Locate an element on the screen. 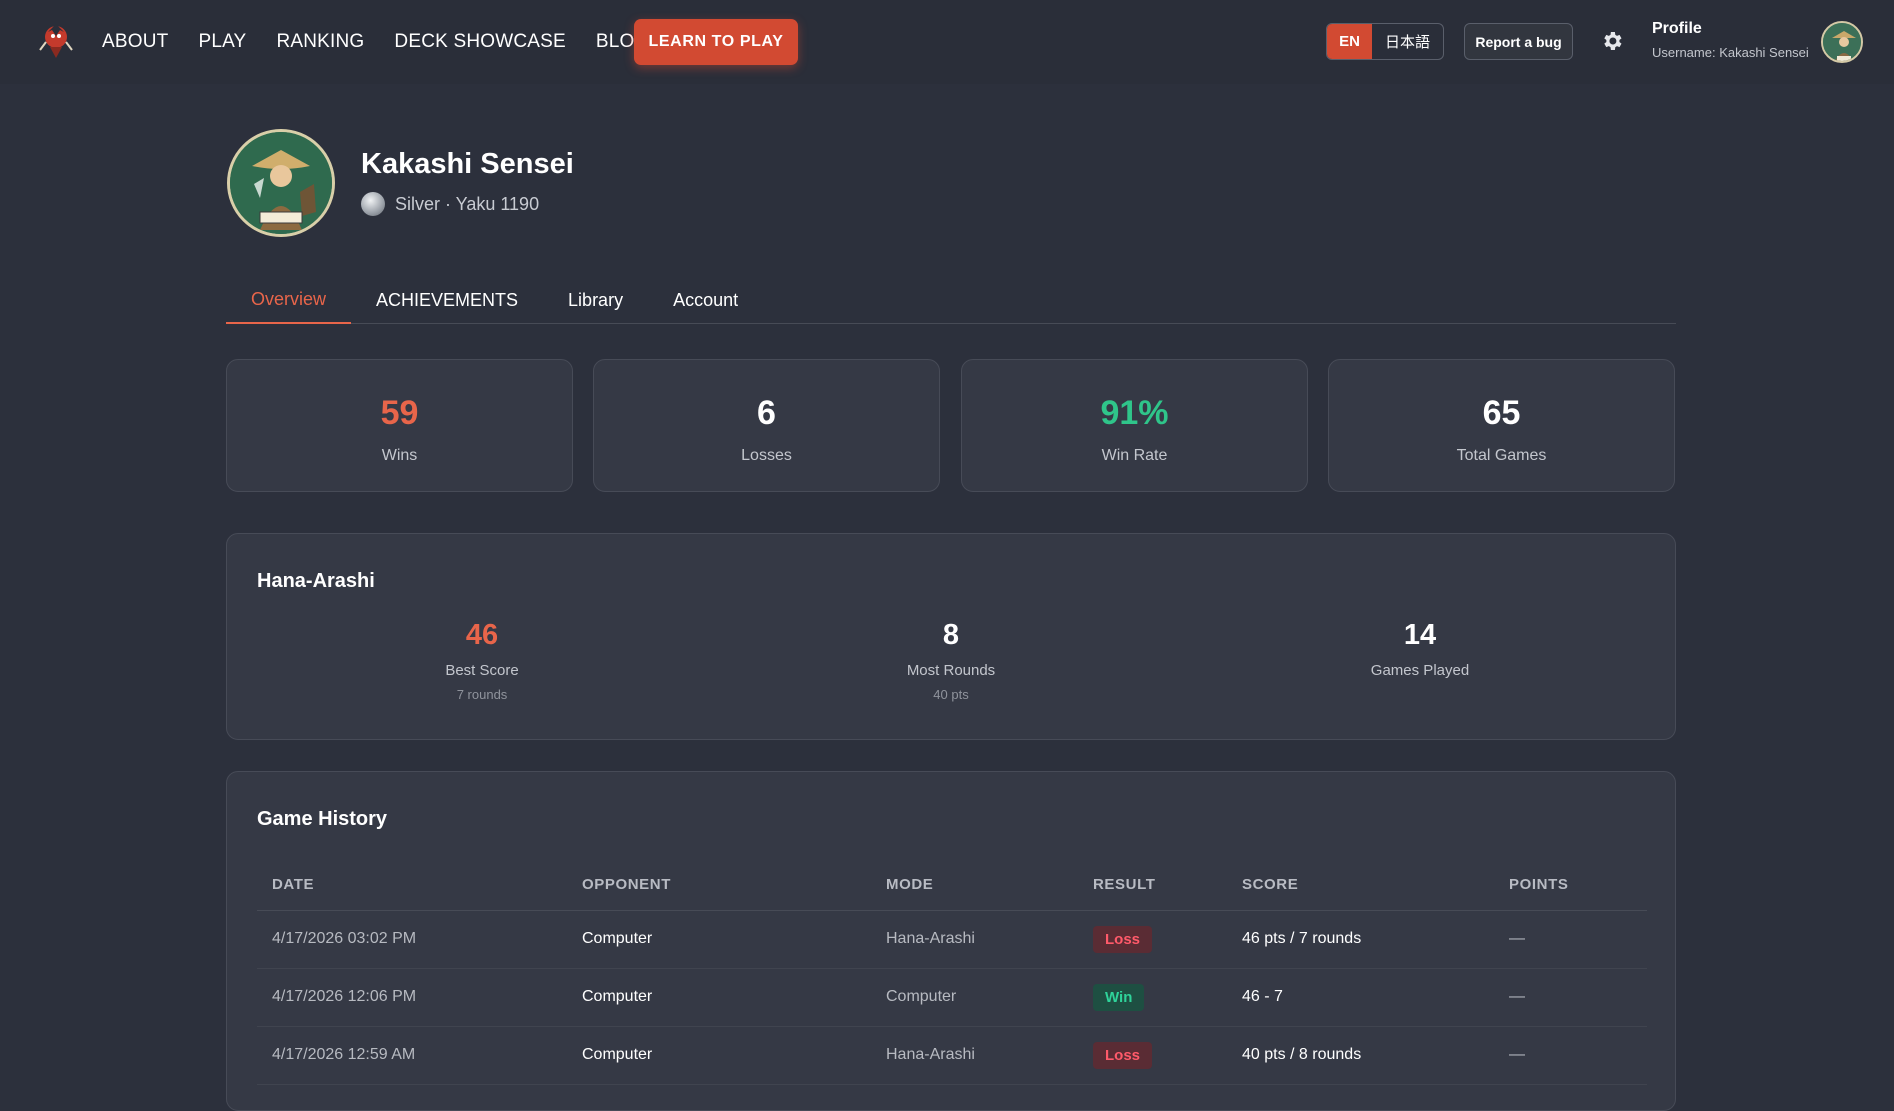  stat-value: 14 is located at coordinates (1420, 635).